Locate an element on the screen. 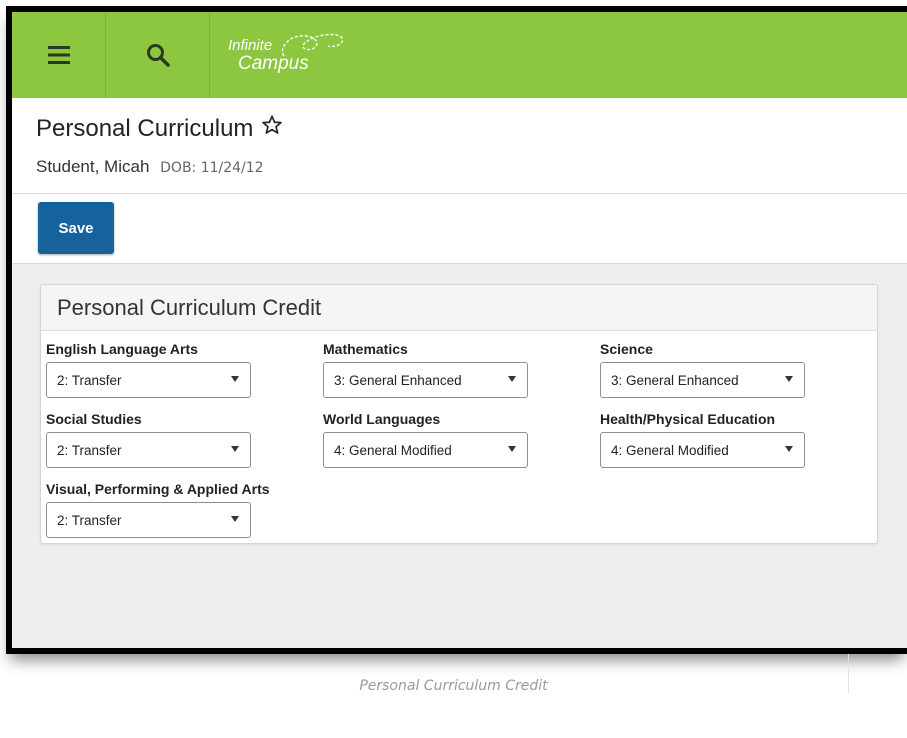 Image resolution: width=907 pixels, height=738 pixels. action-bar: Save is located at coordinates (459, 229).